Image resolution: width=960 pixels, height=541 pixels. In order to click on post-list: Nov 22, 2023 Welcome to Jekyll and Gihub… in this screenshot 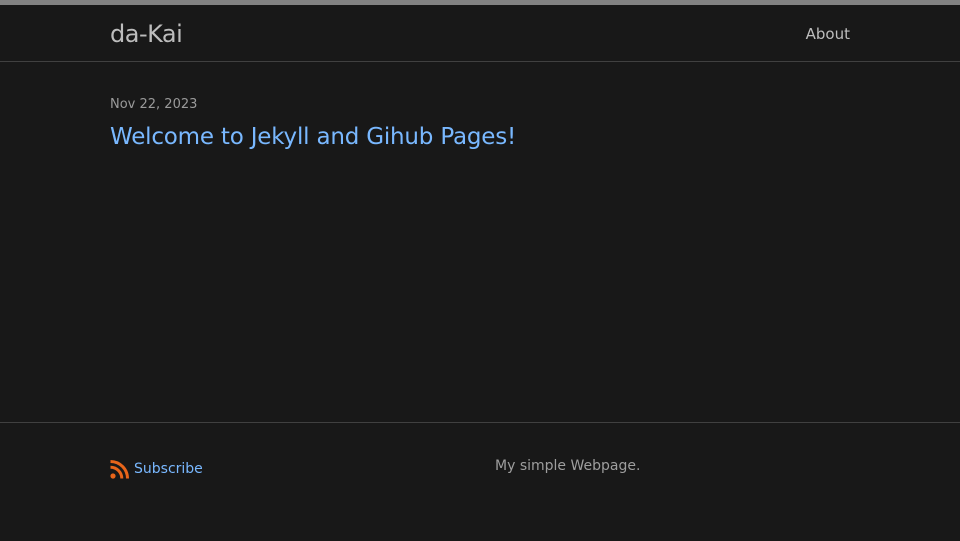, I will do `click(480, 124)`.